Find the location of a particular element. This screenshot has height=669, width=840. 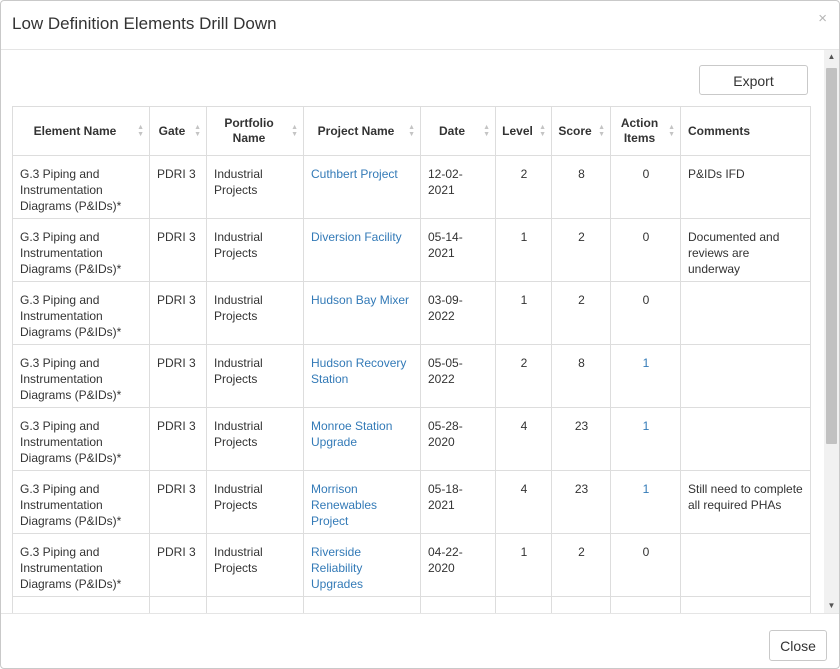

close-icon: × is located at coordinates (822, 18).